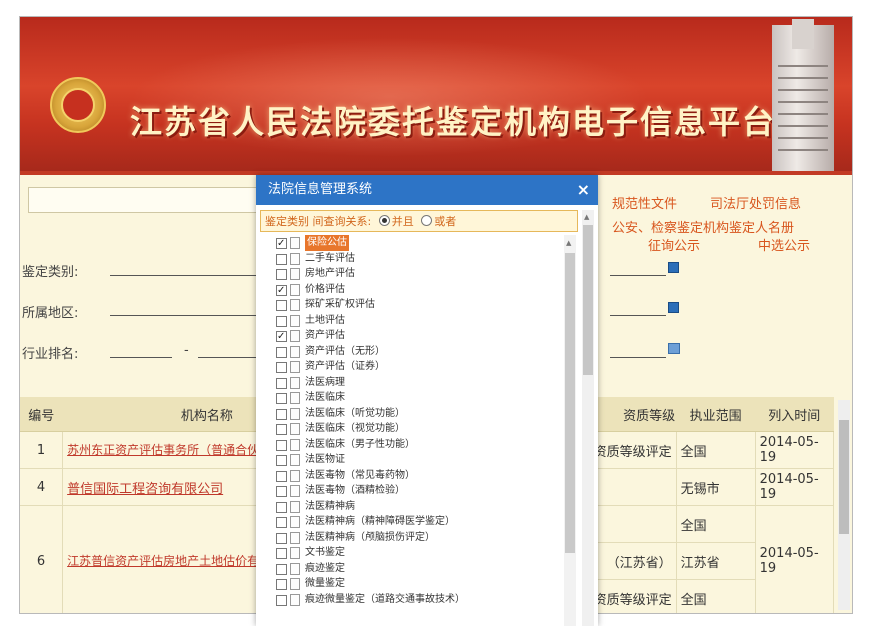 Image resolution: width=876 pixels, height=626 pixels. What do you see at coordinates (427, 220) in the screenshot?
I see `radio-or` at bounding box center [427, 220].